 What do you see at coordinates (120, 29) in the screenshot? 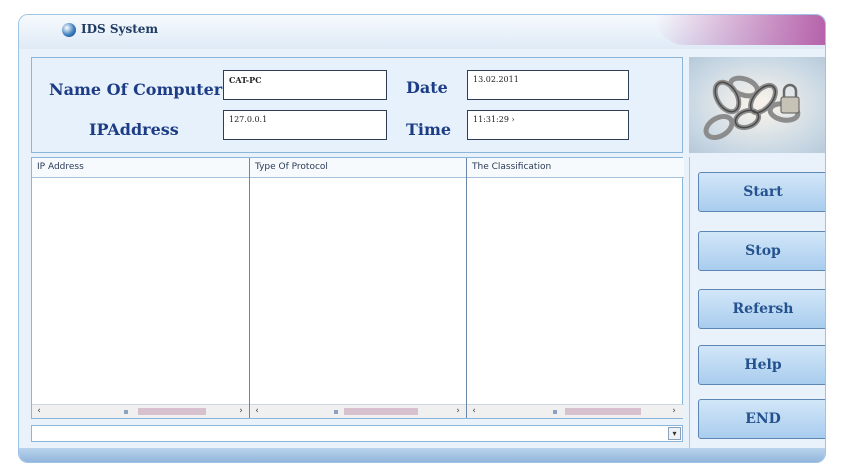
I see `window-title: IDS System` at bounding box center [120, 29].